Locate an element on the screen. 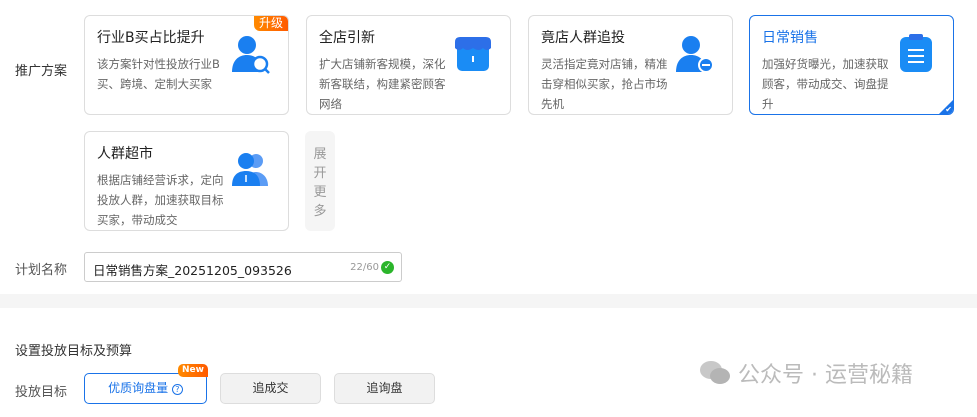 The height and width of the screenshot is (417, 977). expand-more-button: 展开更多 is located at coordinates (320, 181).